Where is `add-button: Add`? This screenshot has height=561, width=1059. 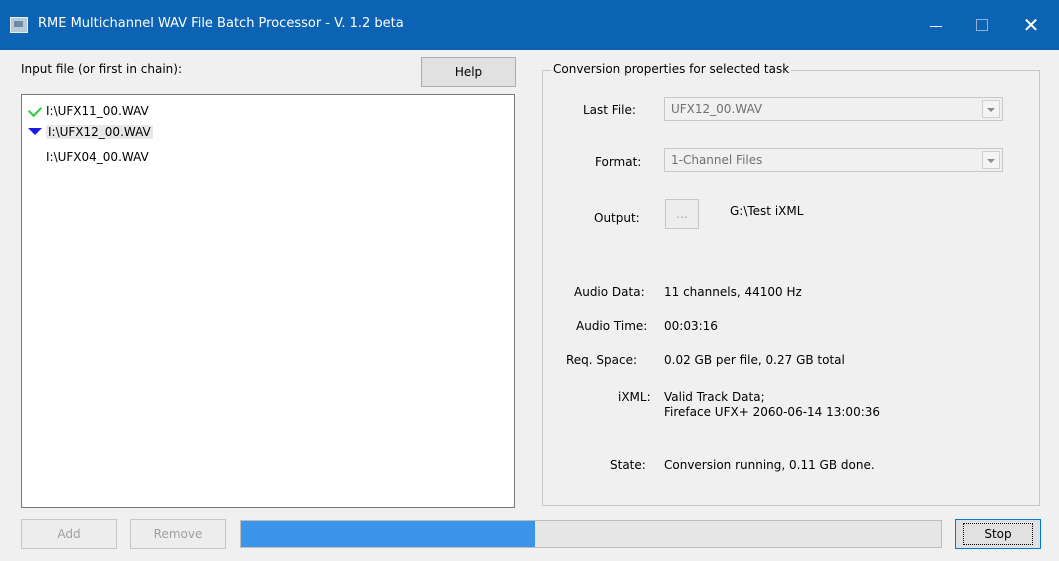 add-button: Add is located at coordinates (69, 534).